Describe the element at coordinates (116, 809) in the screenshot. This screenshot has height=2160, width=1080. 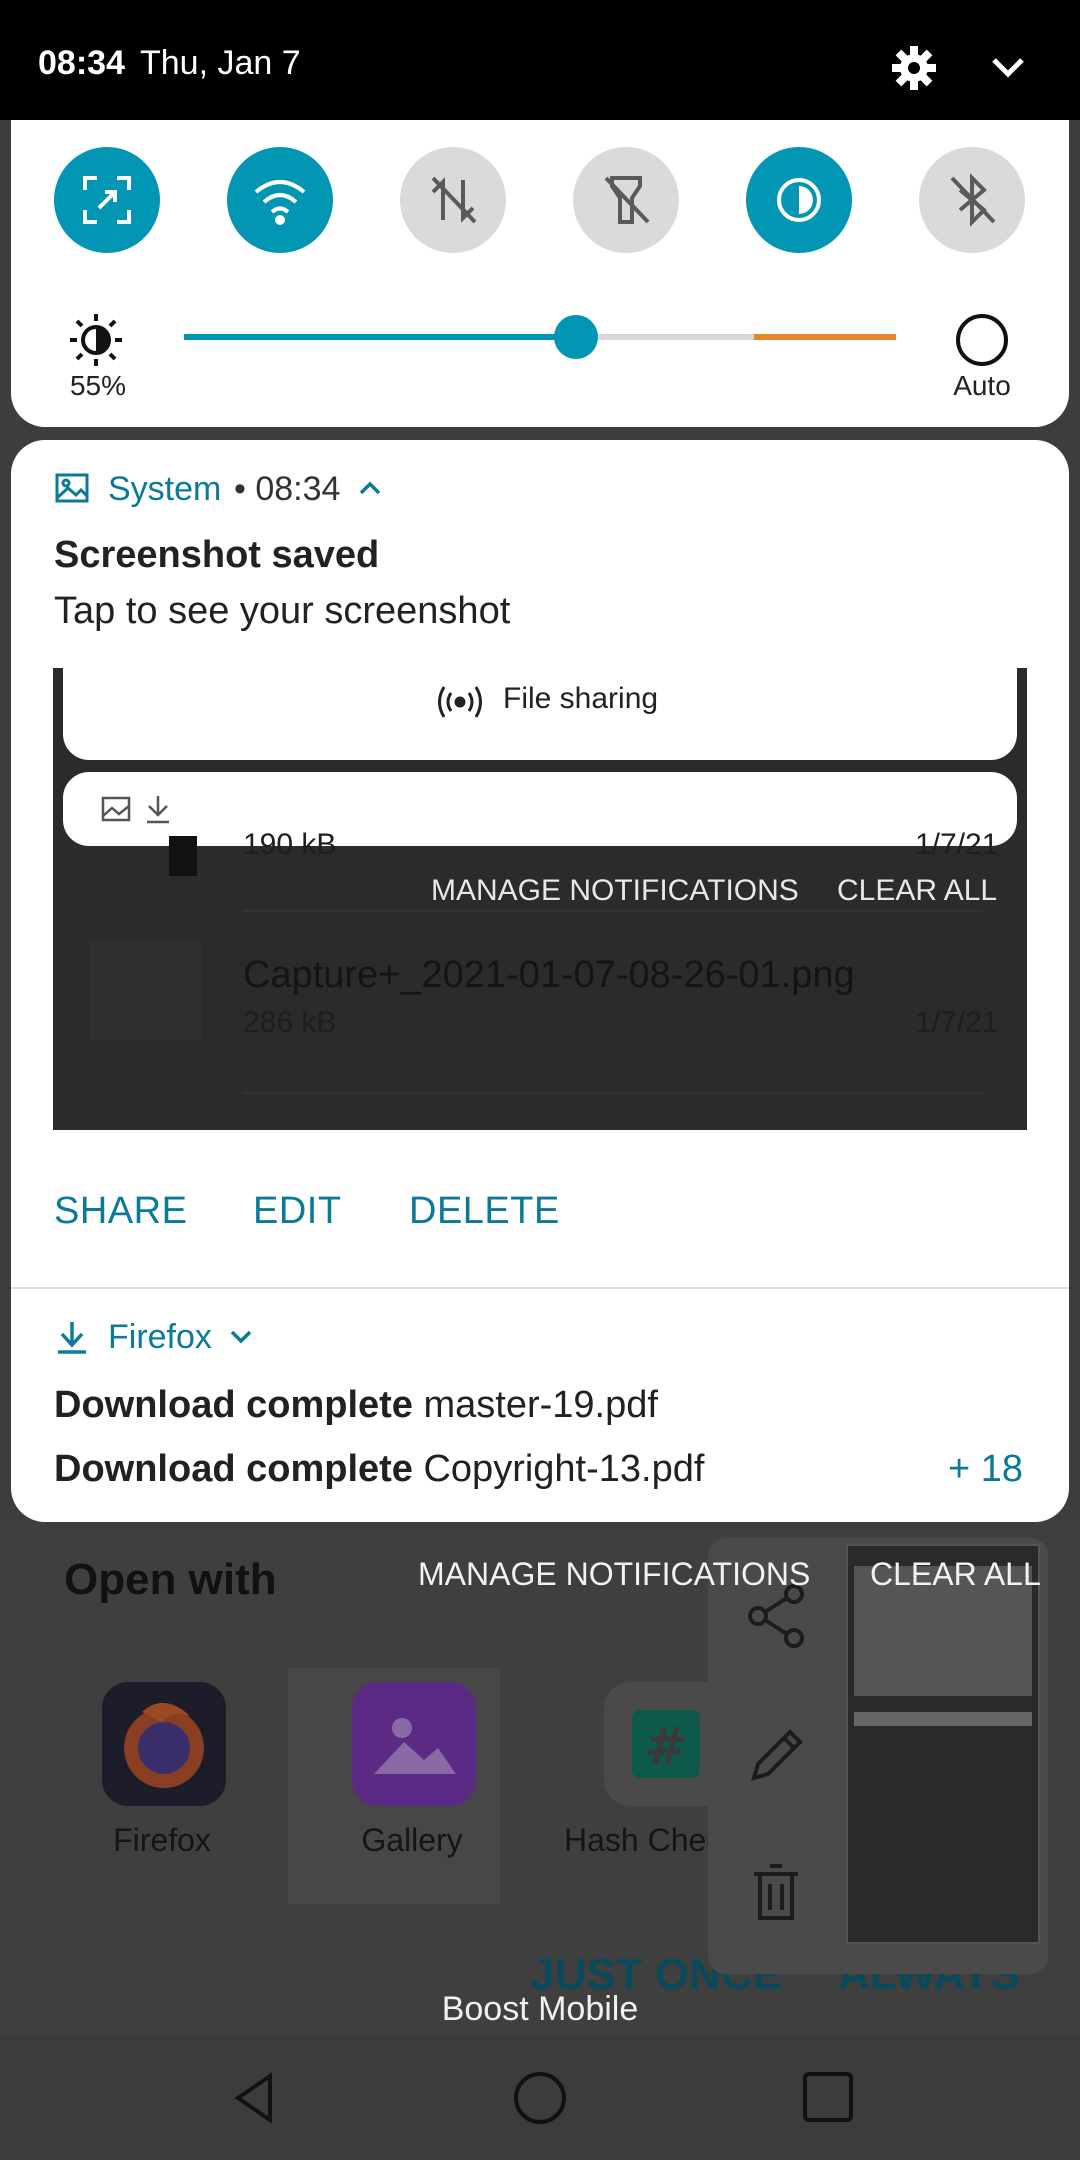
I see `preview-image-icon` at that location.